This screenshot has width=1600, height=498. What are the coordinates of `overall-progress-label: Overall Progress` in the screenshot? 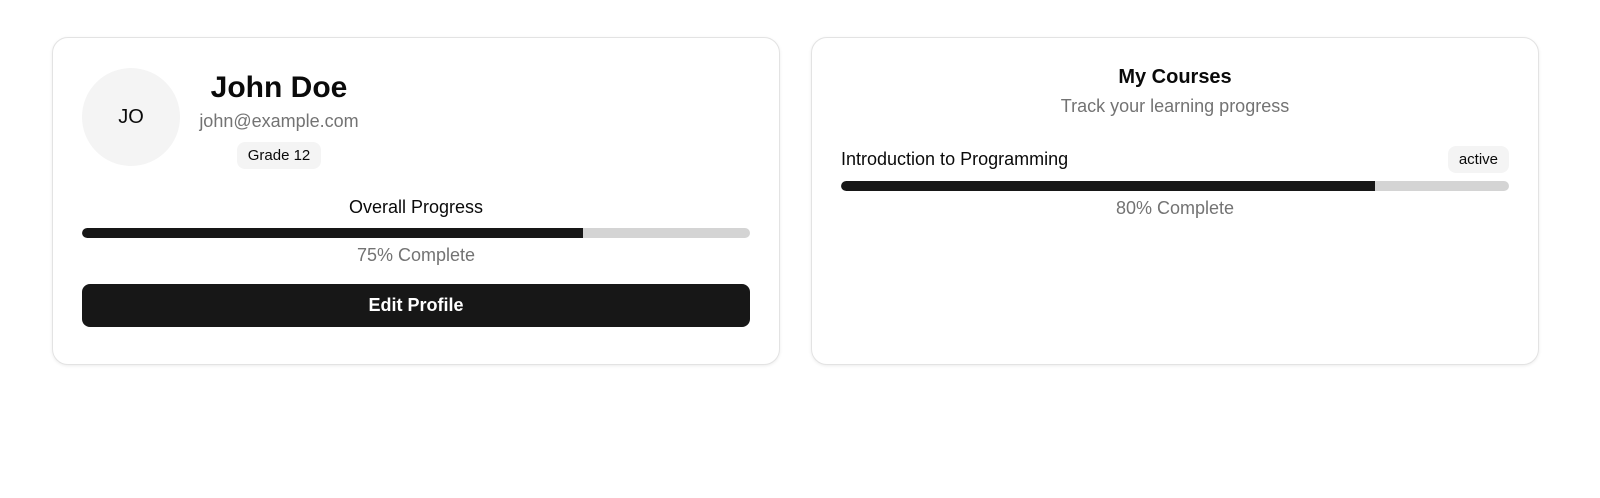 It's located at (416, 207).